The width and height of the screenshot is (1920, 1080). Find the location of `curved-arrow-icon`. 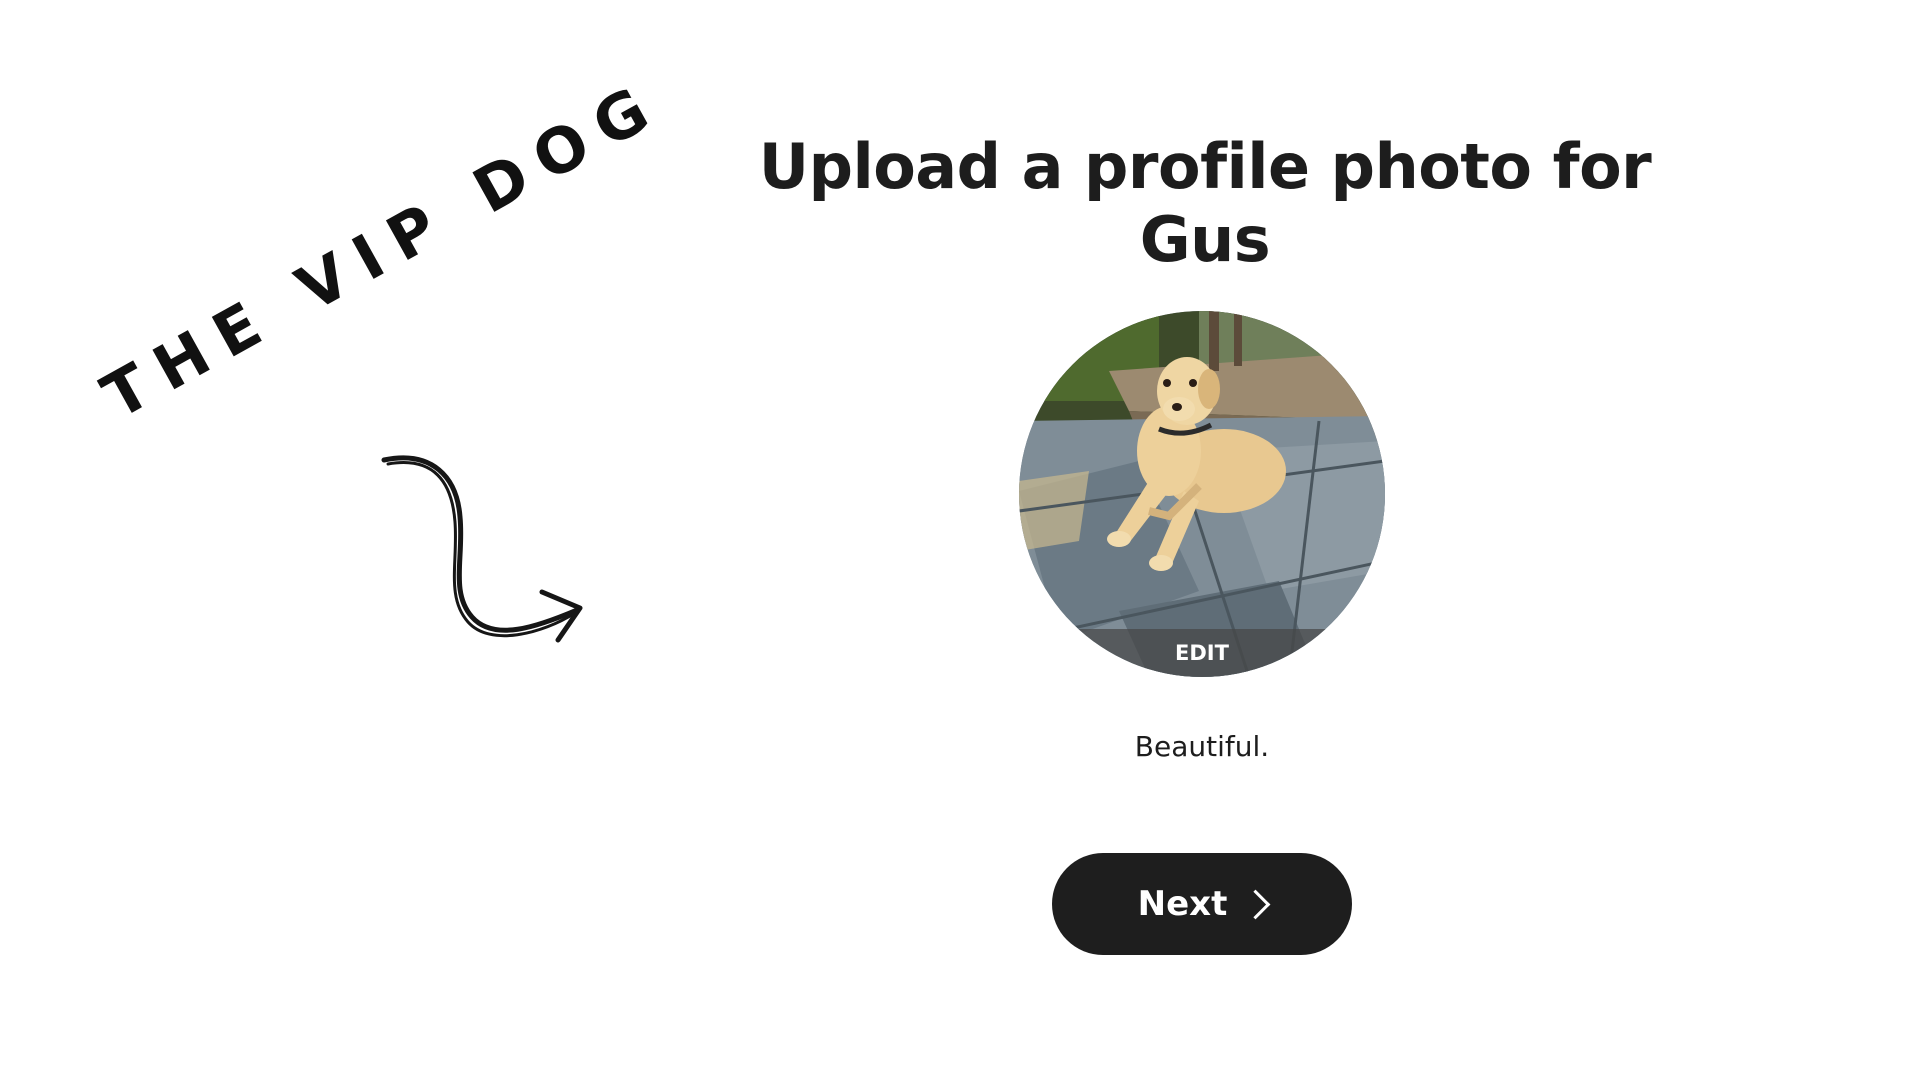

curved-arrow-icon is located at coordinates (482, 549).